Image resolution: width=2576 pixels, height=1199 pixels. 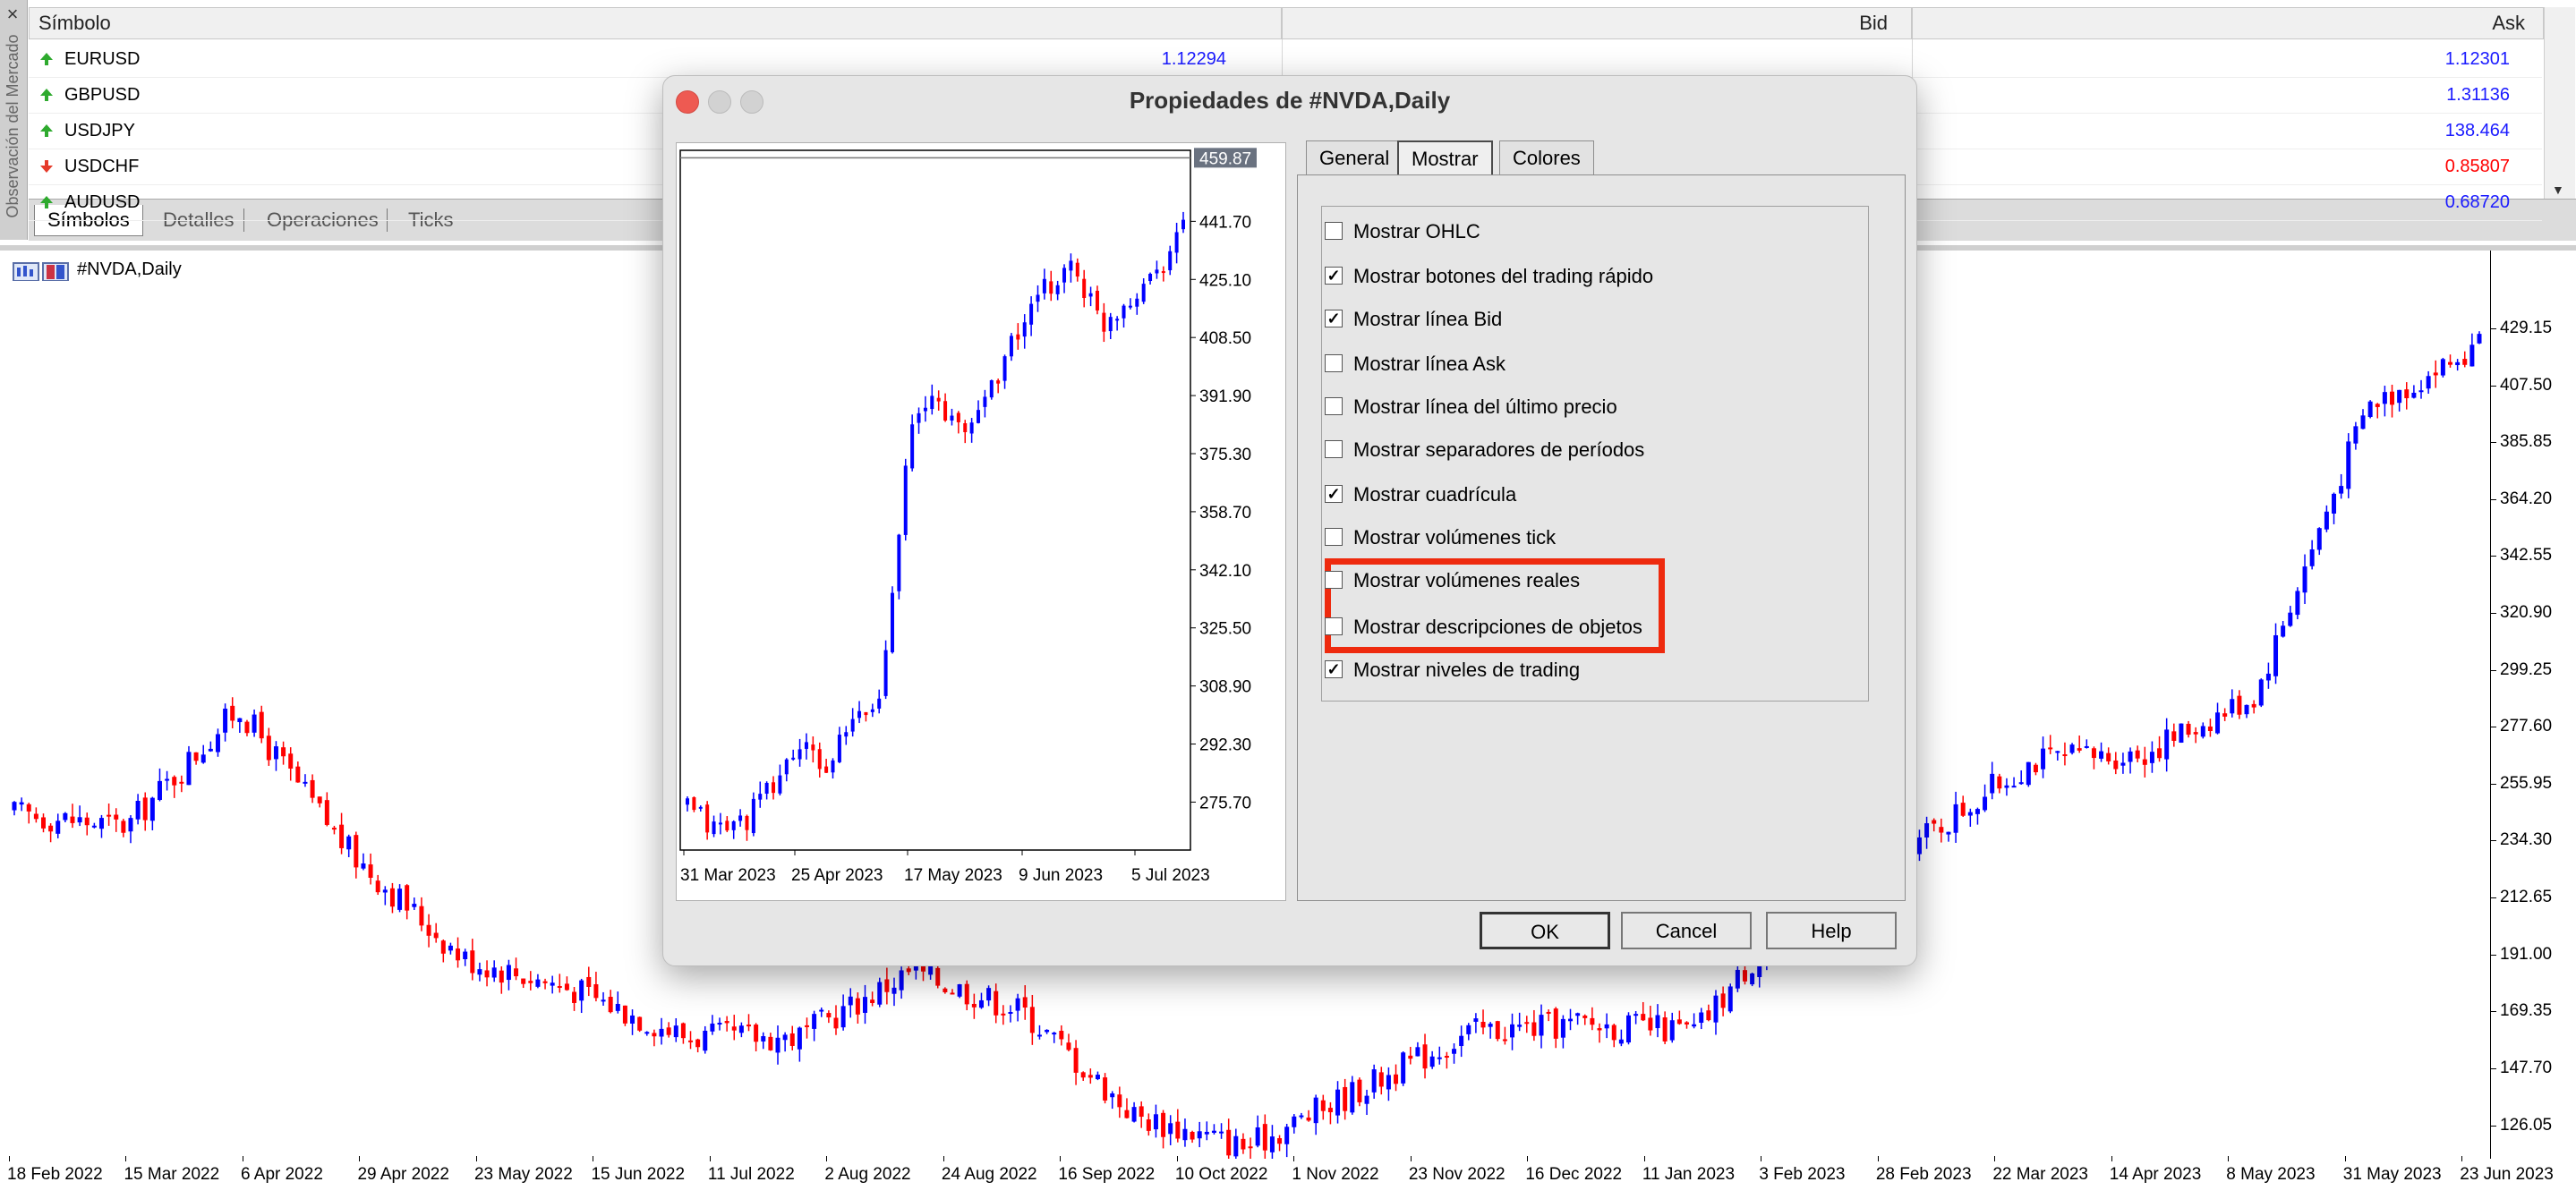 What do you see at coordinates (1686, 930) in the screenshot?
I see `cancel-button: Cancel` at bounding box center [1686, 930].